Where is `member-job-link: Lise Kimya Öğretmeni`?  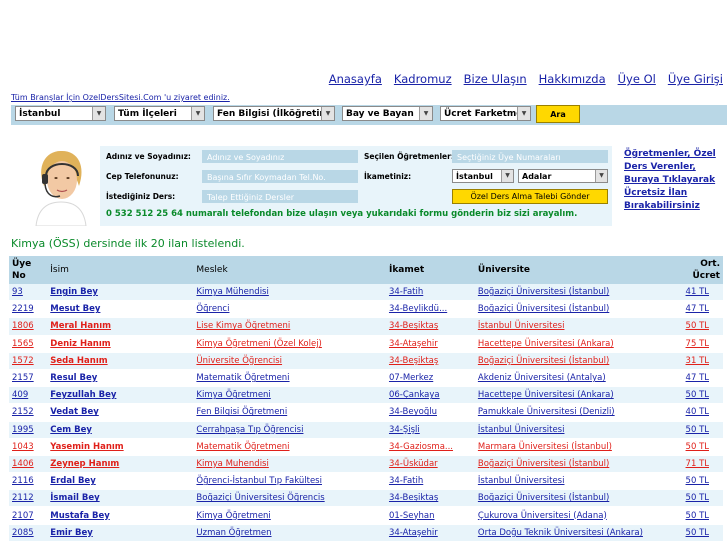 member-job-link: Lise Kimya Öğretmeni is located at coordinates (243, 326).